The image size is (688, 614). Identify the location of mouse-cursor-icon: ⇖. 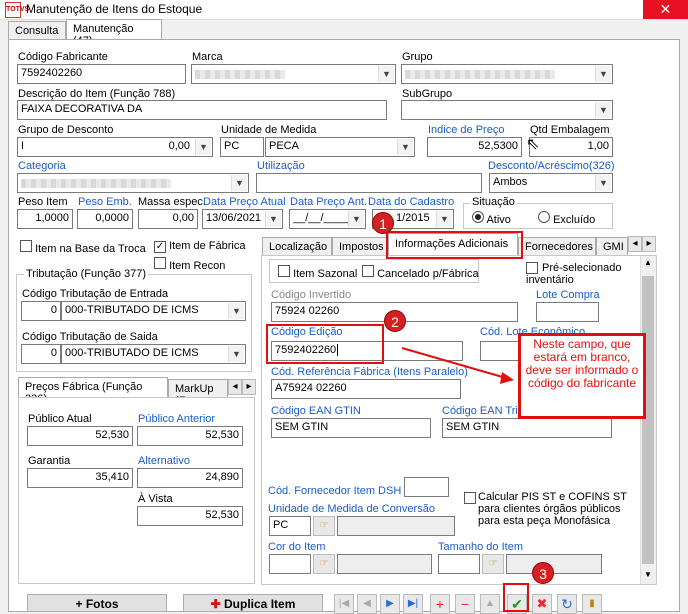
(533, 144).